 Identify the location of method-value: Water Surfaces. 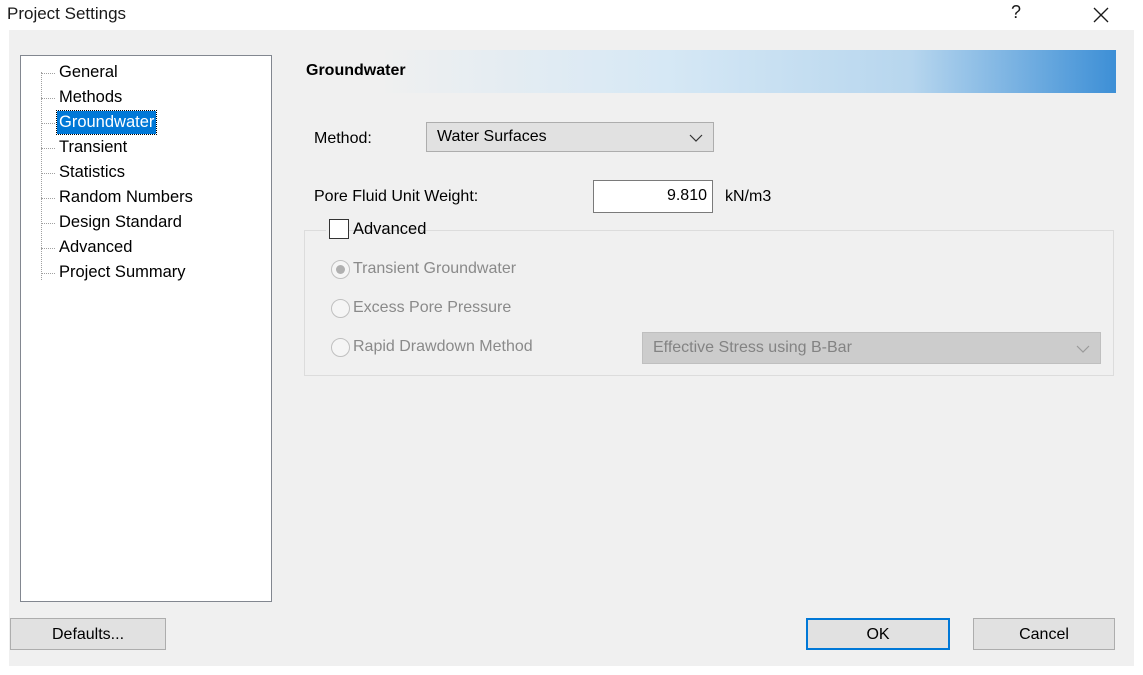
(492, 136).